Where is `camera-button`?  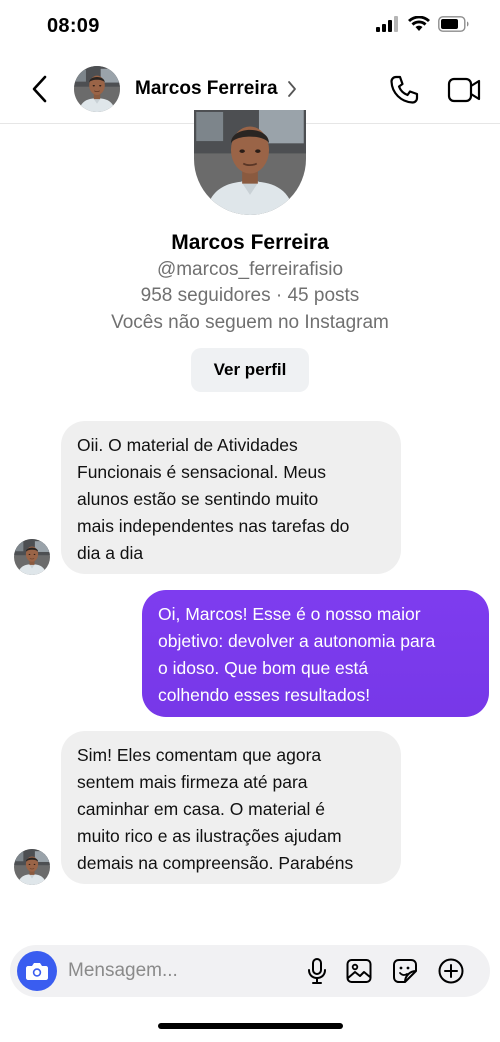 camera-button is located at coordinates (37, 971).